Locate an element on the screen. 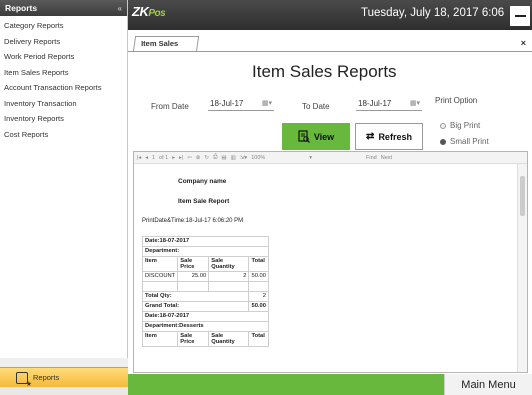  next-page-icon: ▸ is located at coordinates (173, 158).